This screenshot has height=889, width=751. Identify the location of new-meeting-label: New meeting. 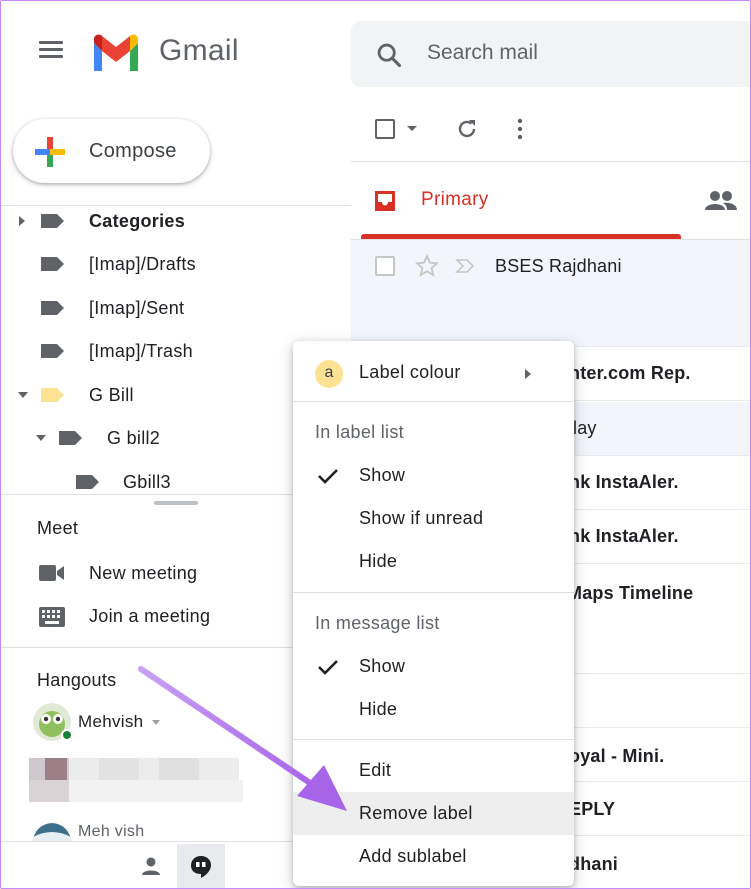
(143, 573).